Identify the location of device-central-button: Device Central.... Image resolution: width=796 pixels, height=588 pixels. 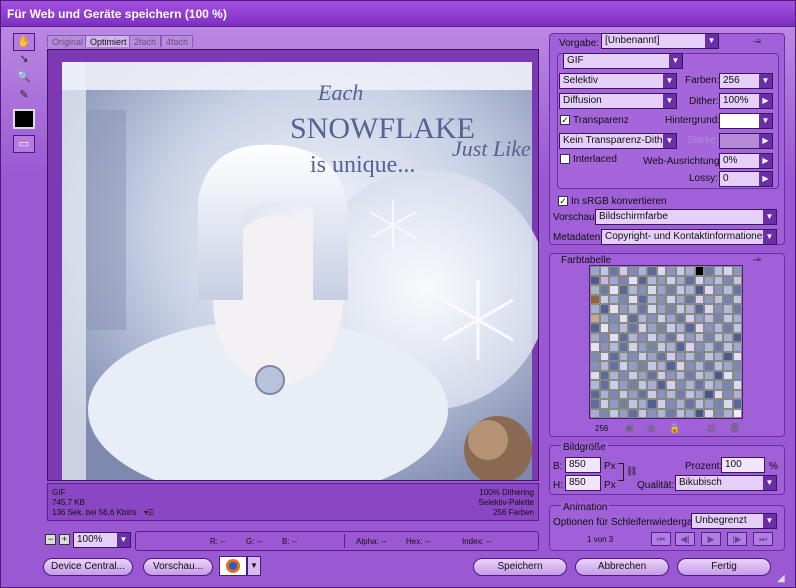
(88, 567).